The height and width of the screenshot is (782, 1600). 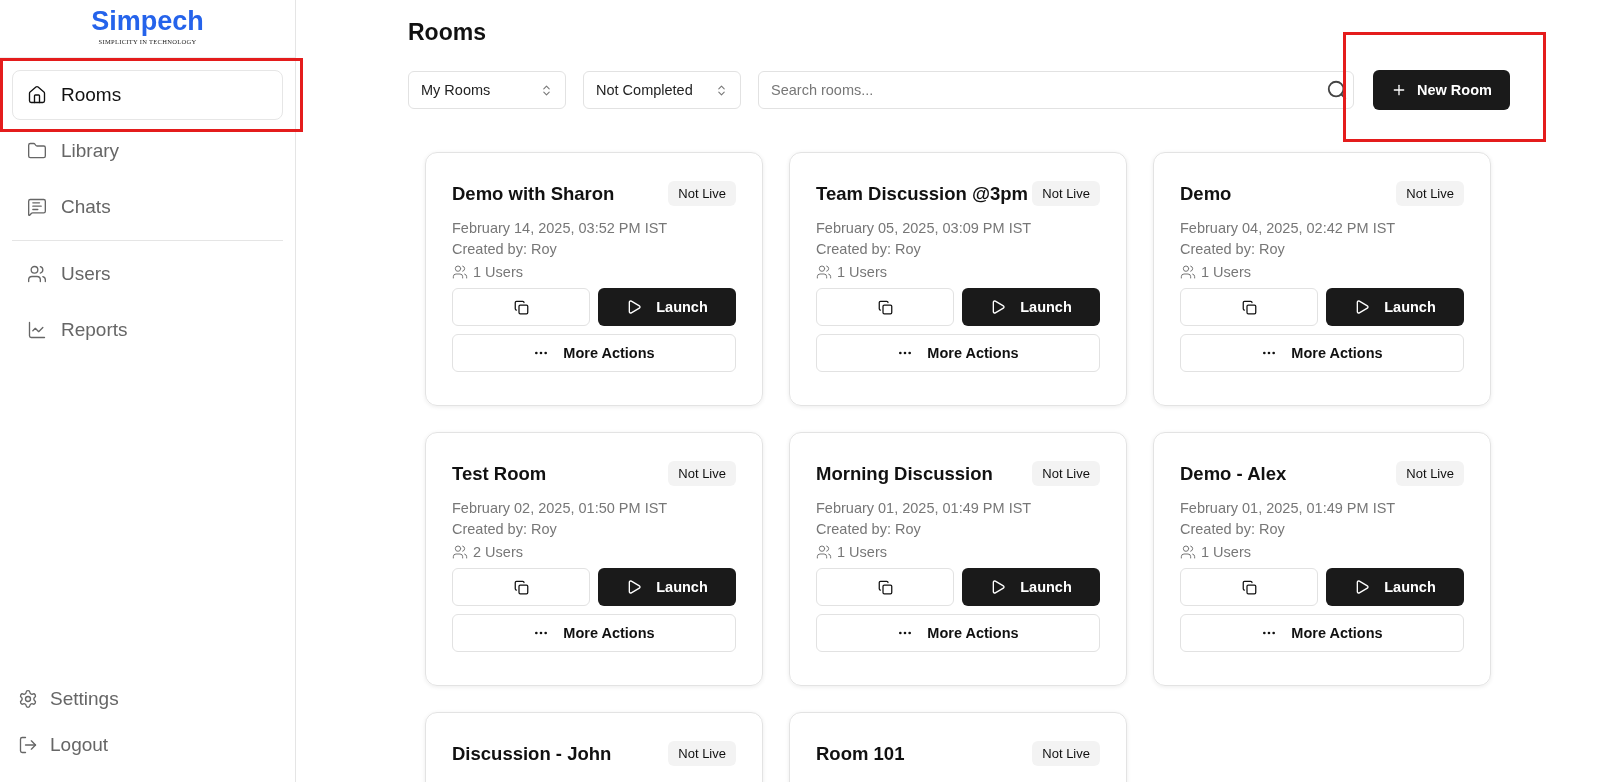 What do you see at coordinates (147, 21) in the screenshot?
I see `logo-name: Simpech` at bounding box center [147, 21].